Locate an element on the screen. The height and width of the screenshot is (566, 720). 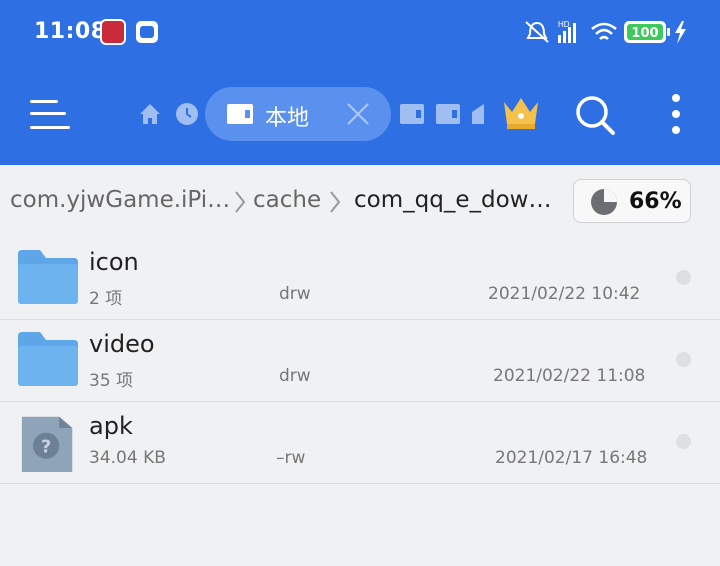
status-icons: HD 100 is located at coordinates (605, 32).